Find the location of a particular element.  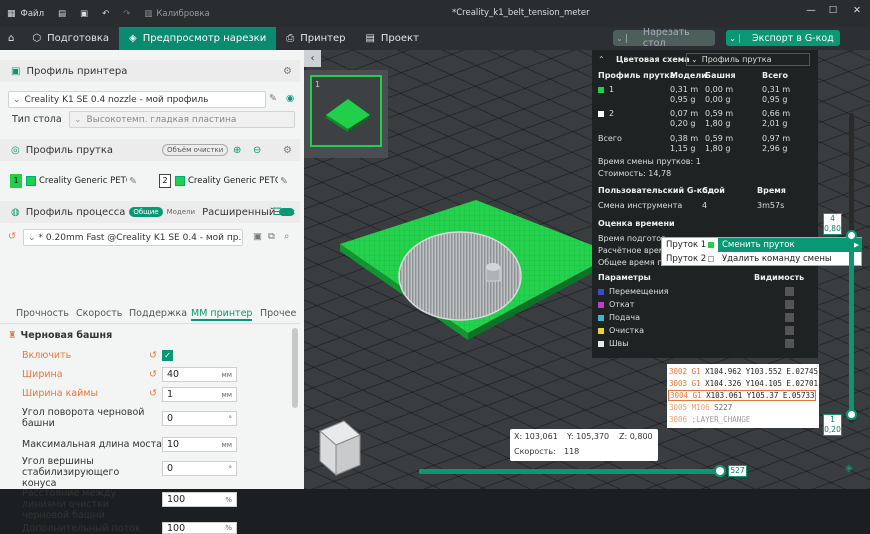

bridge-length-input: 10 мм is located at coordinates (199, 444).